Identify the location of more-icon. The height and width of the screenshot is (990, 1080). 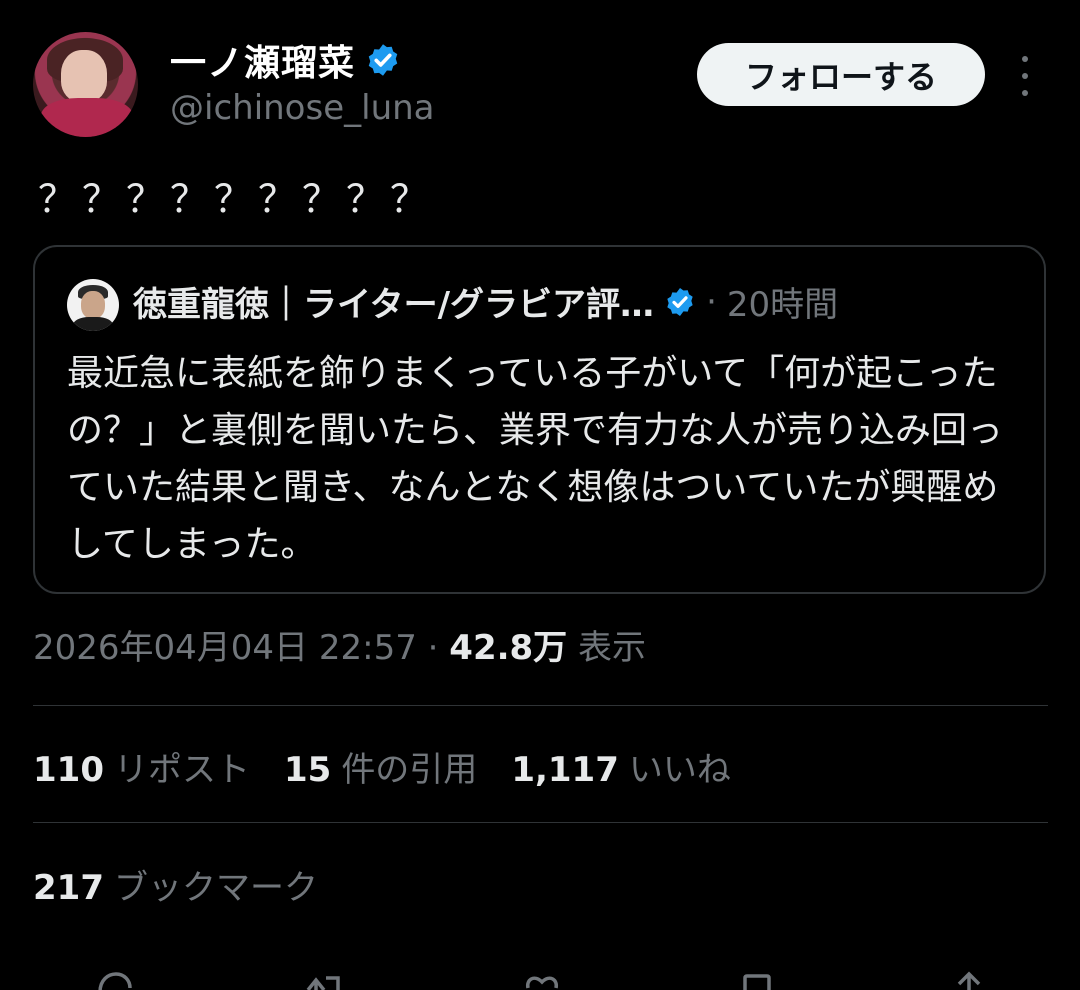
(1025, 76).